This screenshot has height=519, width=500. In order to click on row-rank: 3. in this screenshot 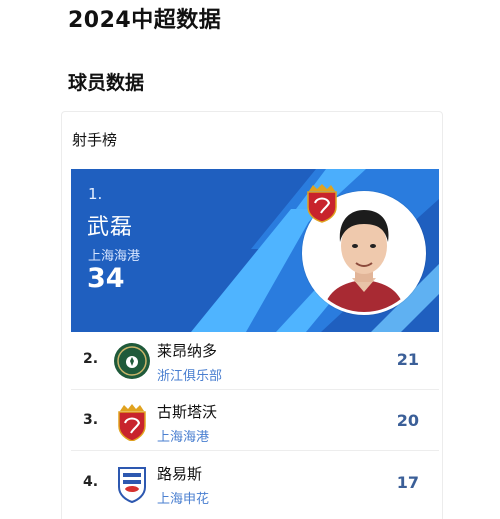, I will do `click(91, 420)`.